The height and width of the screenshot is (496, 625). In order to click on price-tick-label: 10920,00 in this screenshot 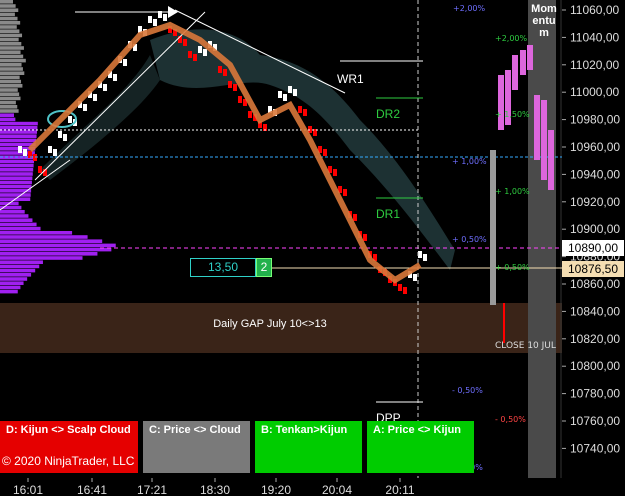, I will do `click(595, 202)`.